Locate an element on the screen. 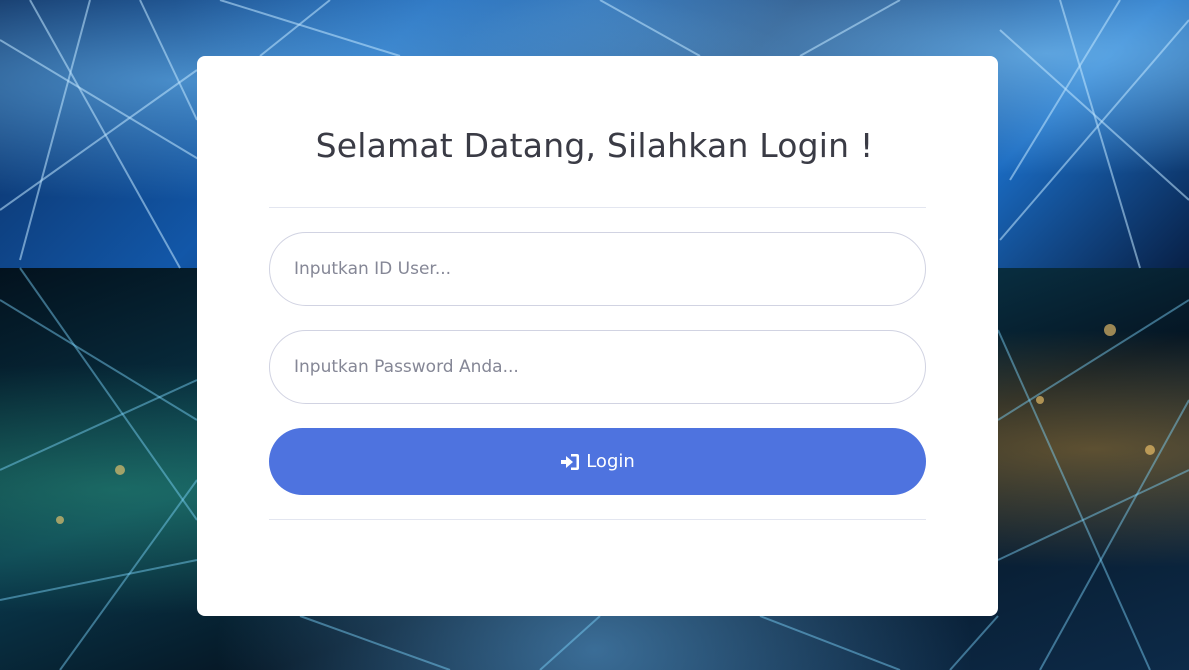 Image resolution: width=1189 pixels, height=670 pixels. login-button-label: Login is located at coordinates (610, 461).